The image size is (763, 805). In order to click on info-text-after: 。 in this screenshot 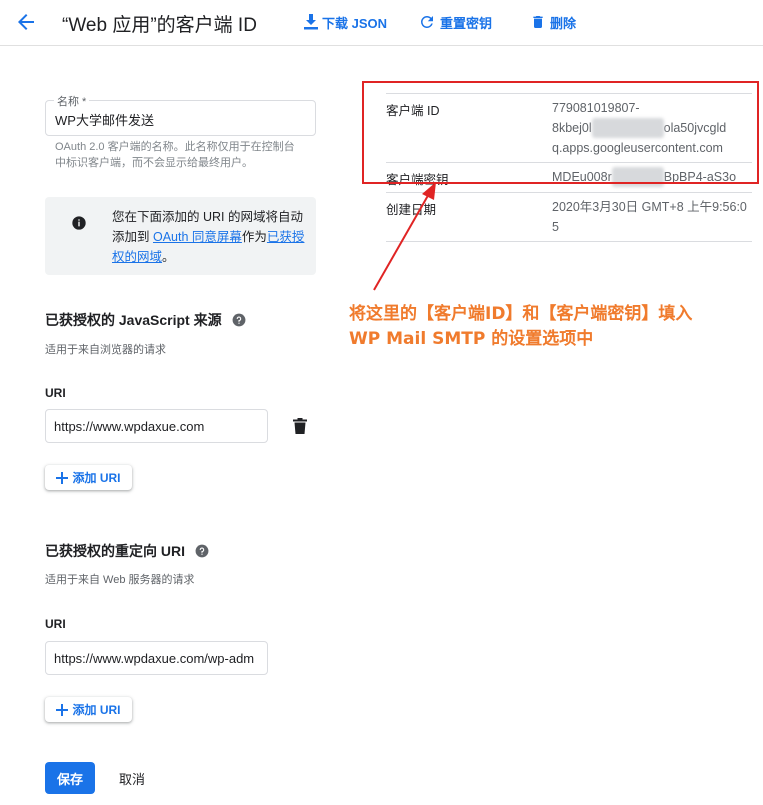, I will do `click(168, 257)`.